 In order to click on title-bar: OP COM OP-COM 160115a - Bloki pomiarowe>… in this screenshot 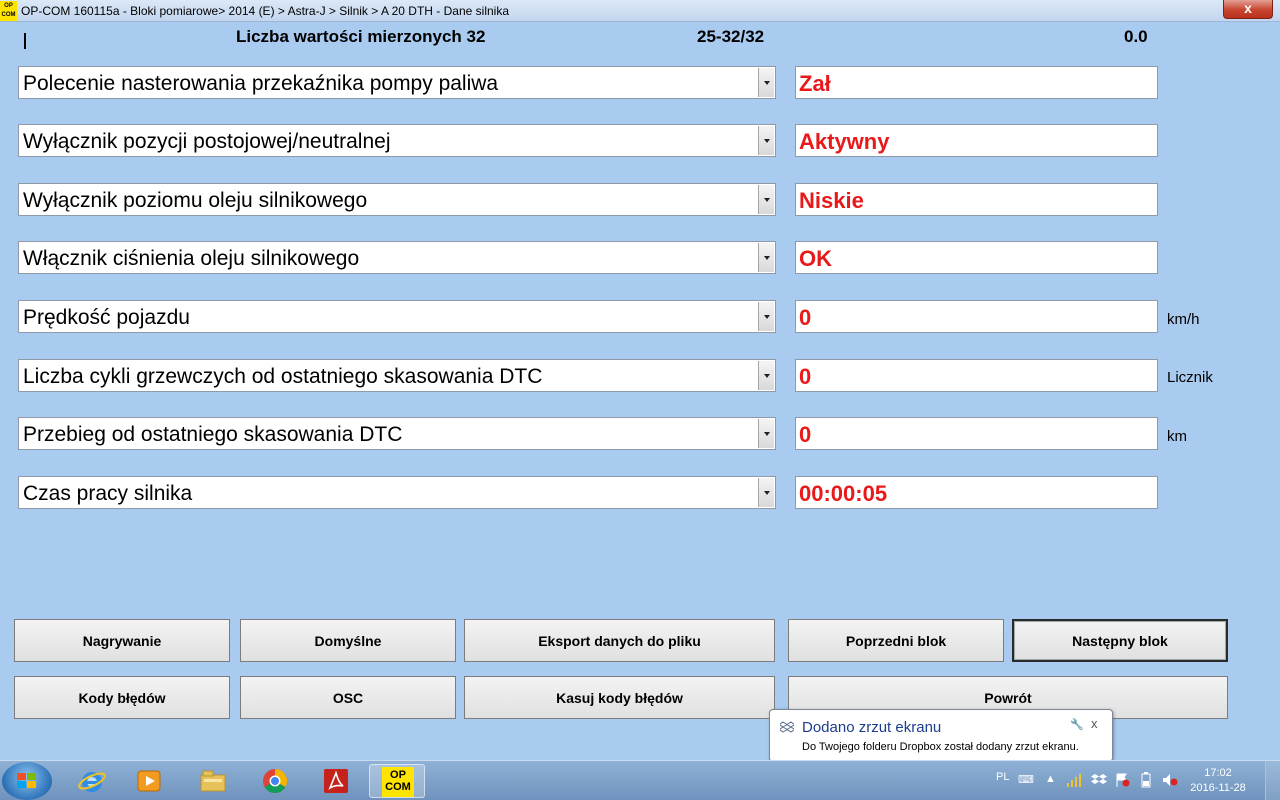, I will do `click(640, 11)`.